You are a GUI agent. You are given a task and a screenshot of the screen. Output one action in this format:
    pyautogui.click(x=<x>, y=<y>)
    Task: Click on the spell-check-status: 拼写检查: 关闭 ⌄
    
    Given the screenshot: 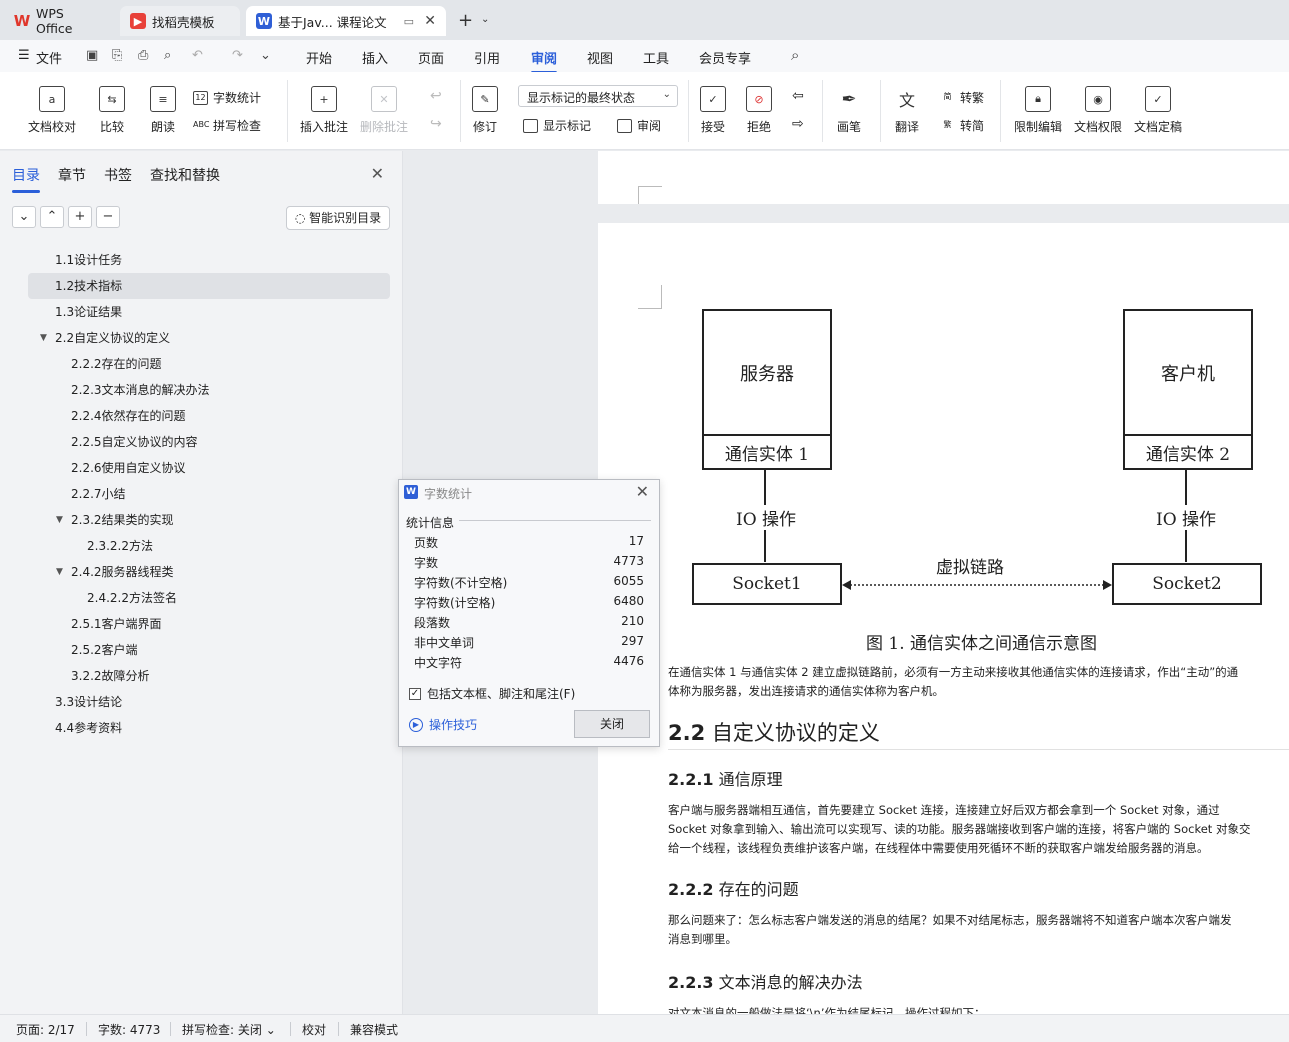 What is the action you would take?
    pyautogui.click(x=229, y=1029)
    